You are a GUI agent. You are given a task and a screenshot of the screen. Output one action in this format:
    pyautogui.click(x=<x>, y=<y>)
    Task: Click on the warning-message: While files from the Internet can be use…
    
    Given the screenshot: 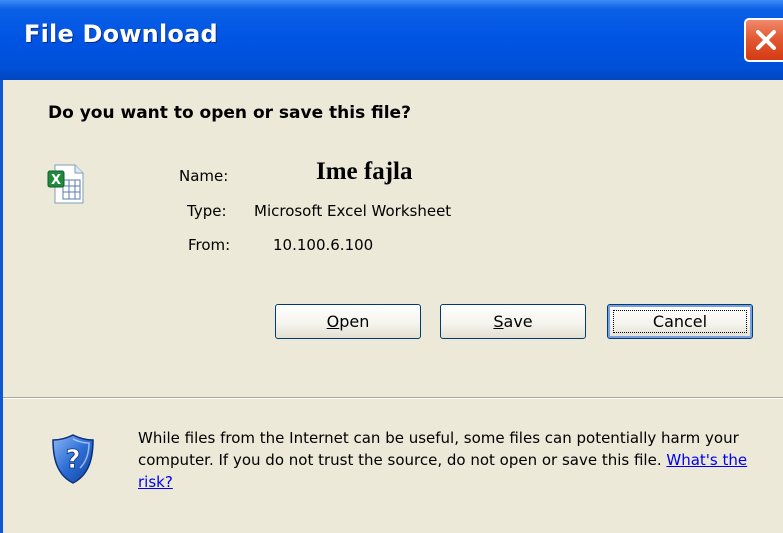 What is the action you would take?
    pyautogui.click(x=438, y=449)
    